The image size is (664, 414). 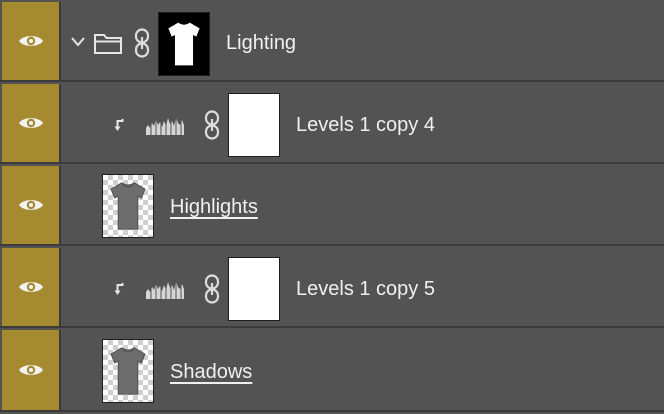 I want to click on layer-name: Shadows, so click(x=211, y=372).